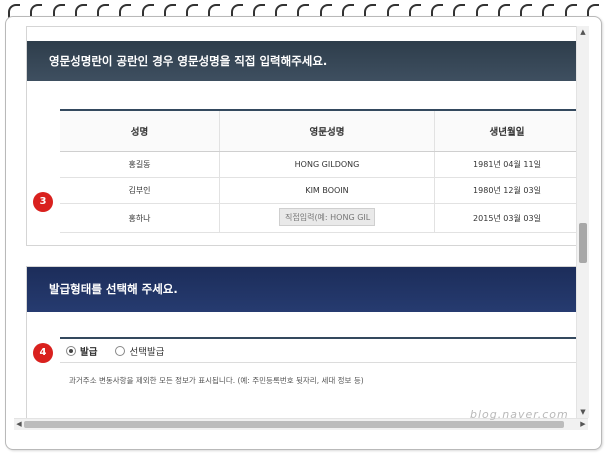 The width and height of the screenshot is (607, 454). I want to click on step-badge-4: 4, so click(43, 353).